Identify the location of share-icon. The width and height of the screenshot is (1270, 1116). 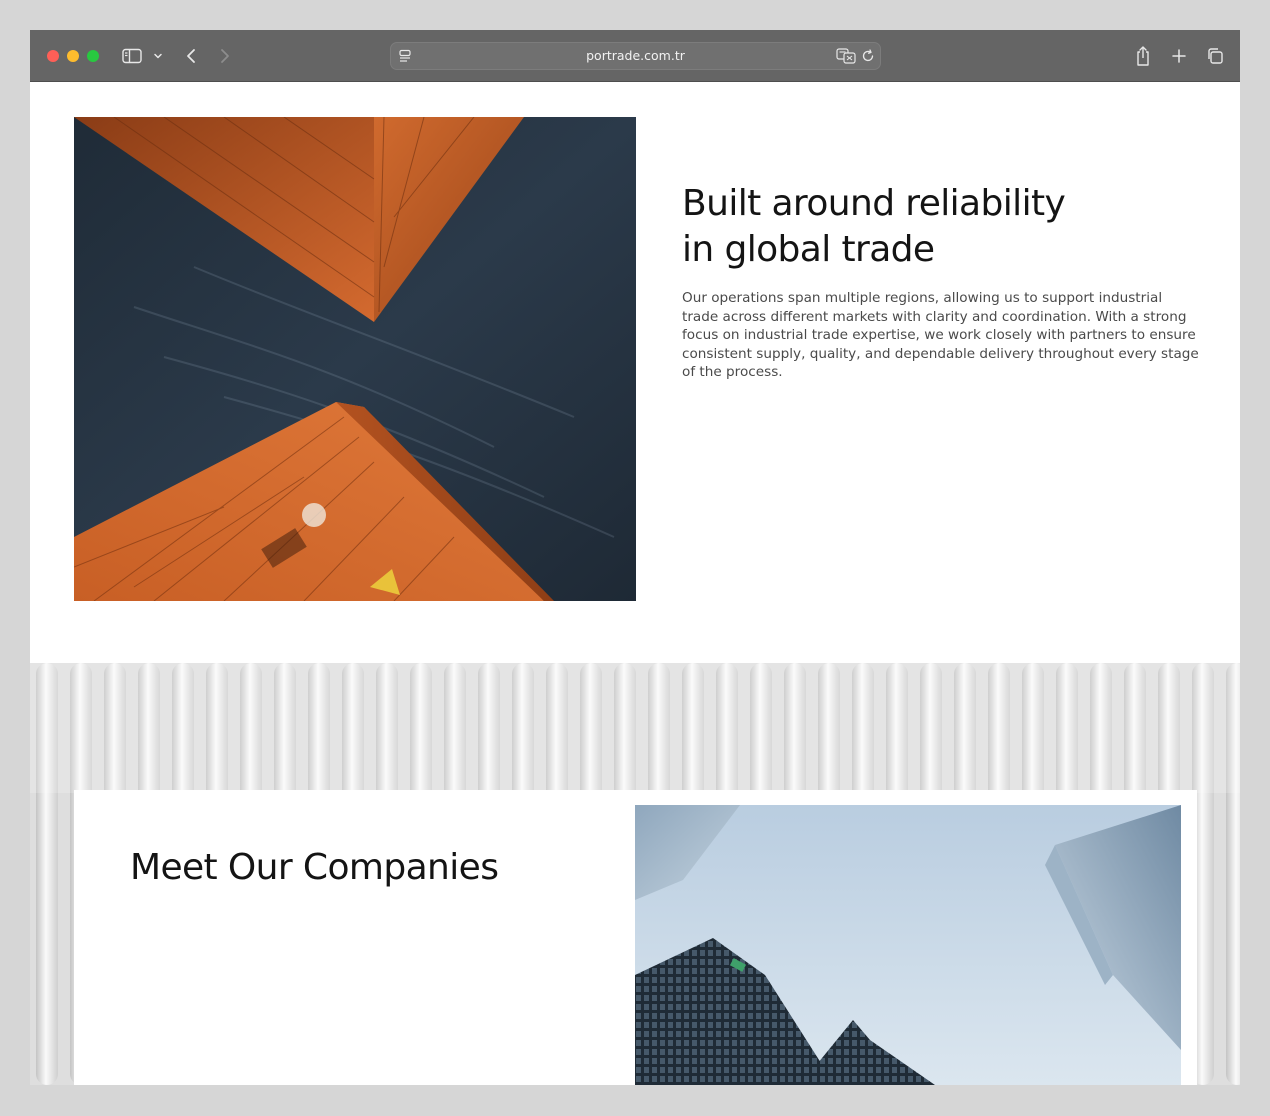
(1143, 56).